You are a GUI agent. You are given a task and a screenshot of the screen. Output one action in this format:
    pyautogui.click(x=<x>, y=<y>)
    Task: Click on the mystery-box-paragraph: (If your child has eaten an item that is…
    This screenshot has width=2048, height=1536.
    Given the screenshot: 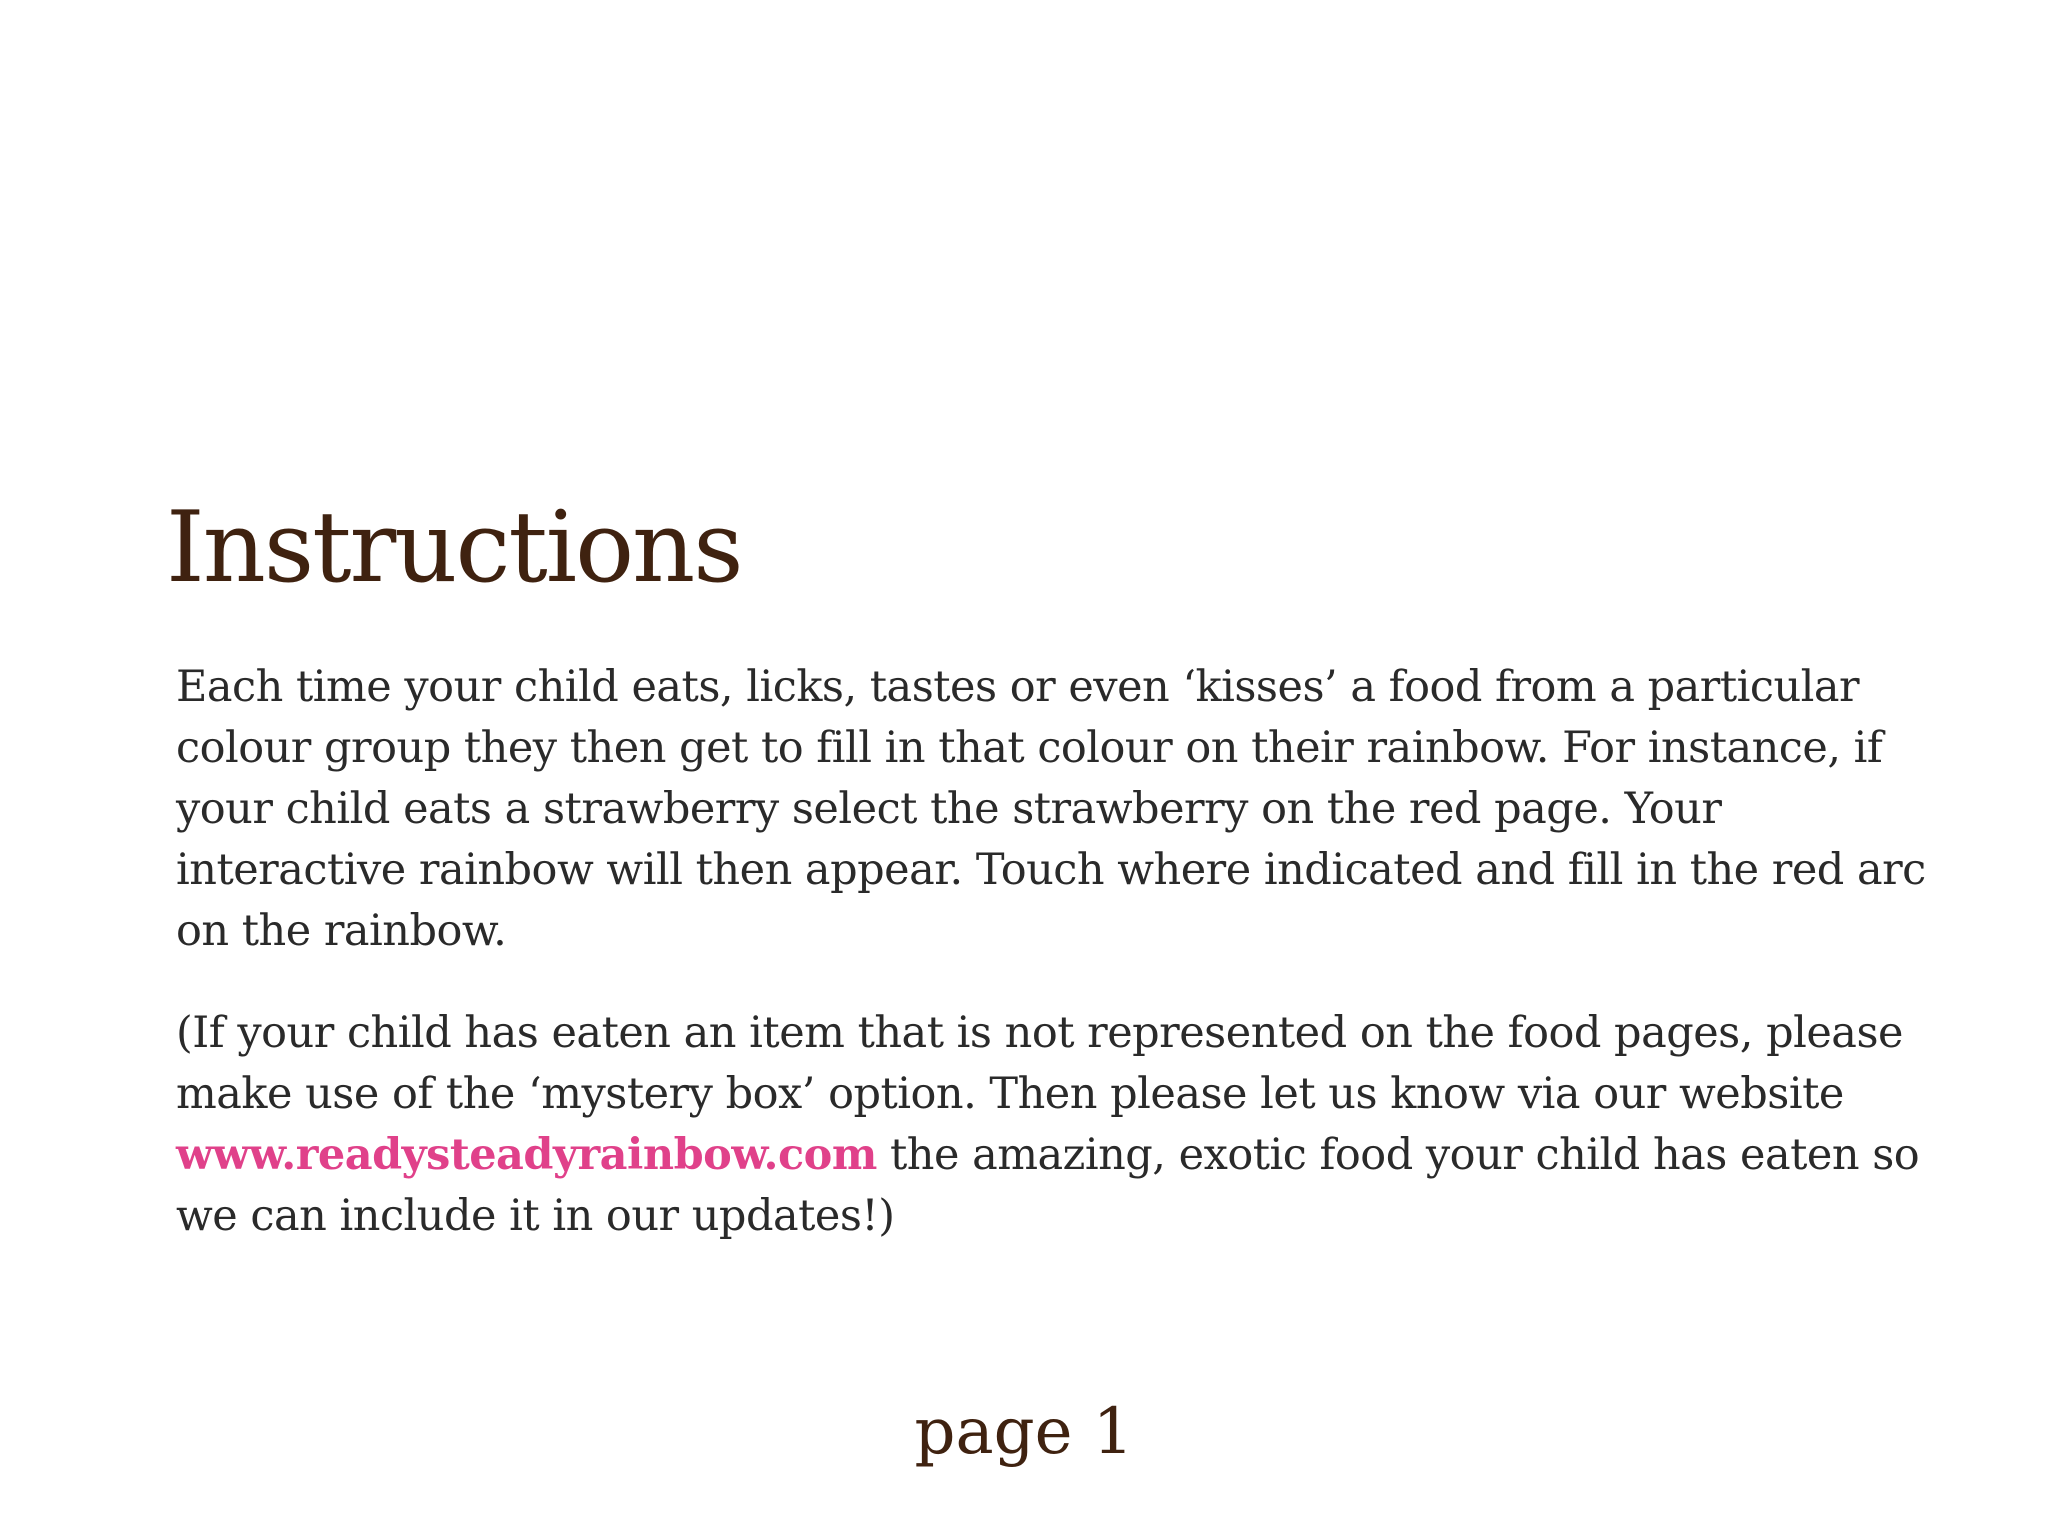 What is the action you would take?
    pyautogui.click(x=1056, y=1125)
    